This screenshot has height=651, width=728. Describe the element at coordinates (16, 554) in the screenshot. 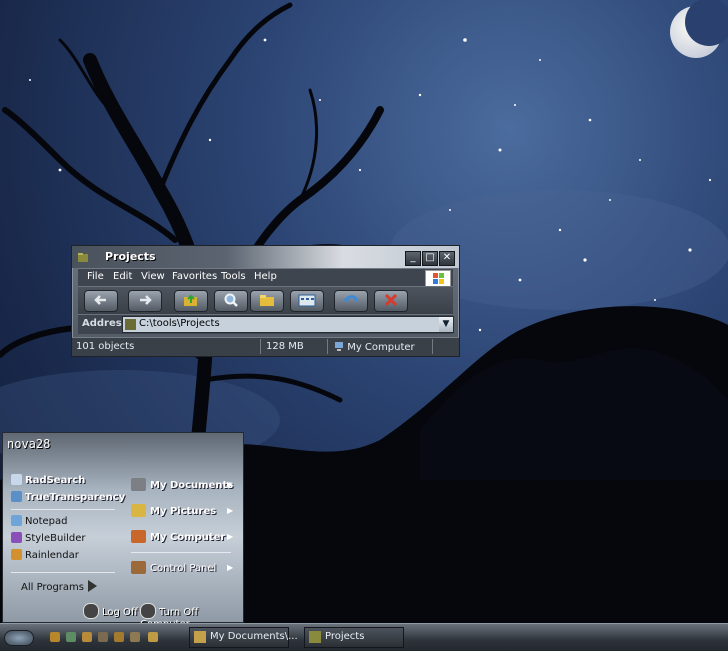

I see `calendar-icon` at that location.